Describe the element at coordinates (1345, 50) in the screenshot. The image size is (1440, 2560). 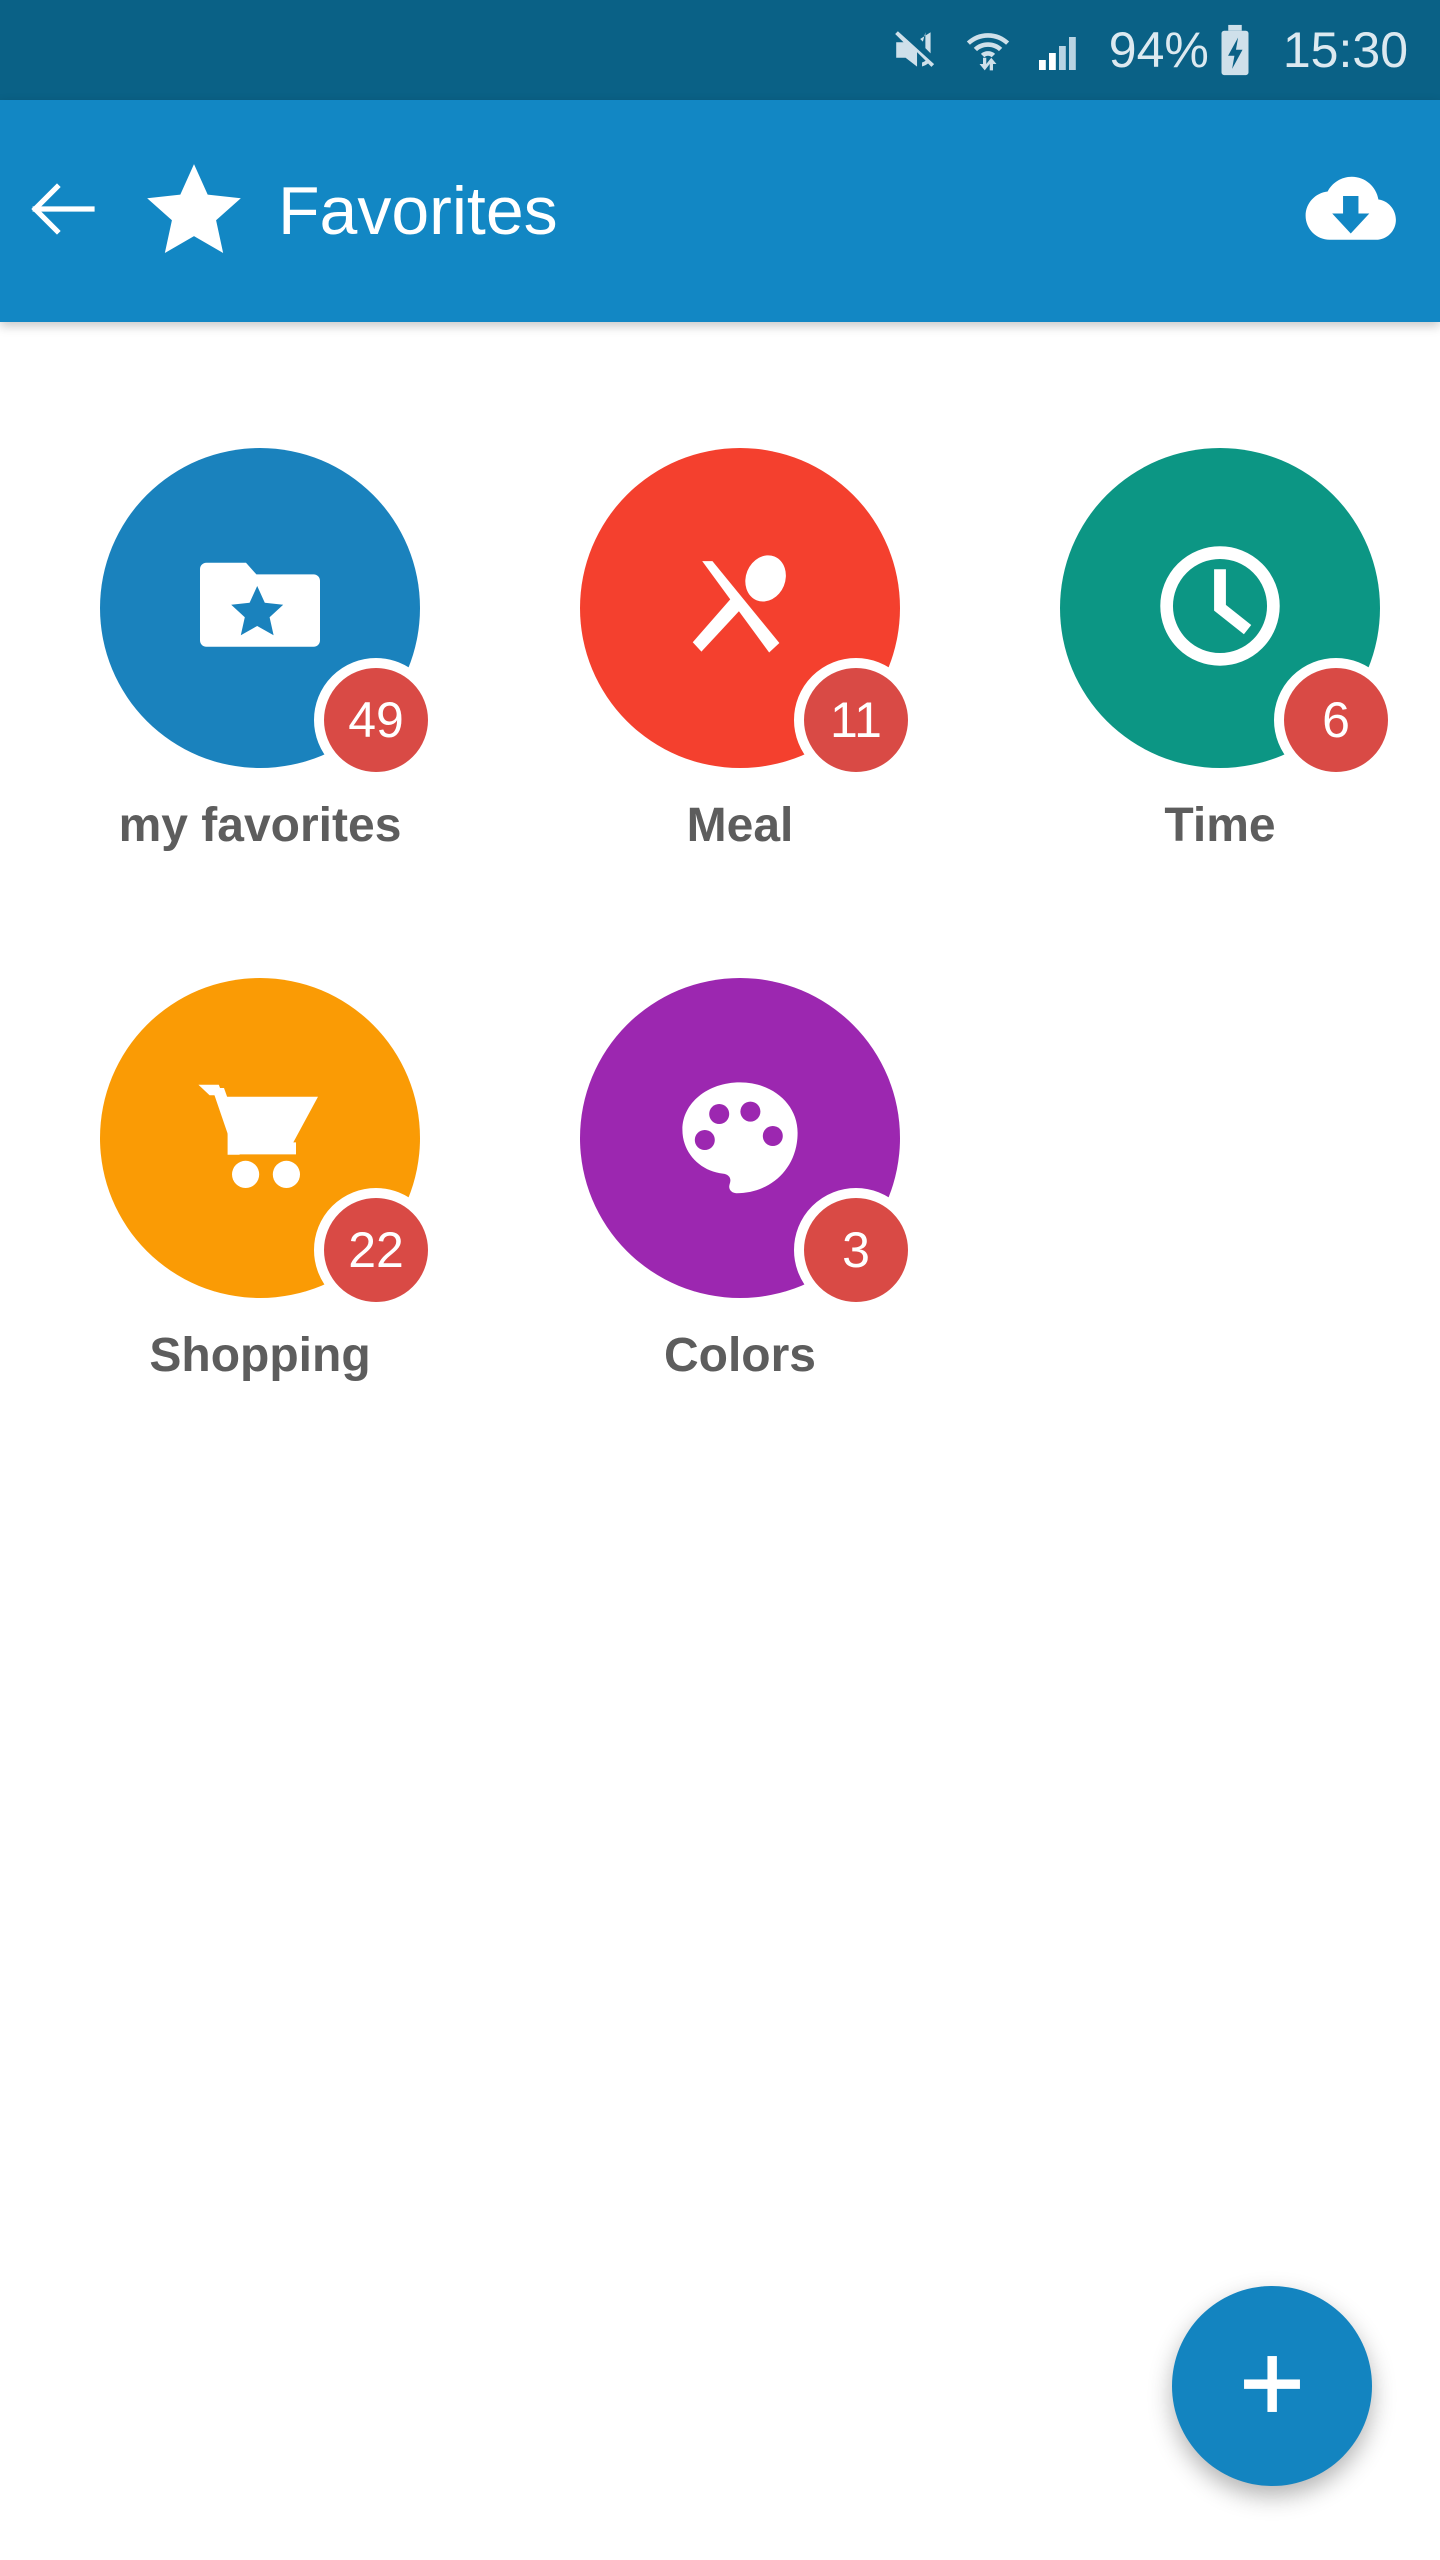
I see `status-bar-clock: 15:30` at that location.